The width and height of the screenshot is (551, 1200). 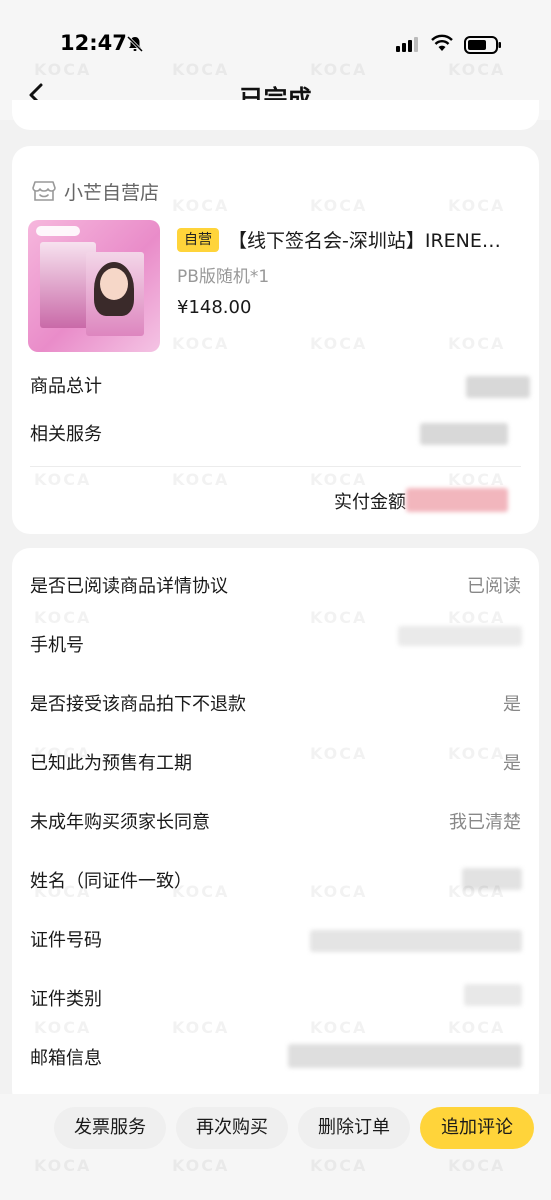 I want to click on goods-total-label: 商品总计, so click(x=66, y=386).